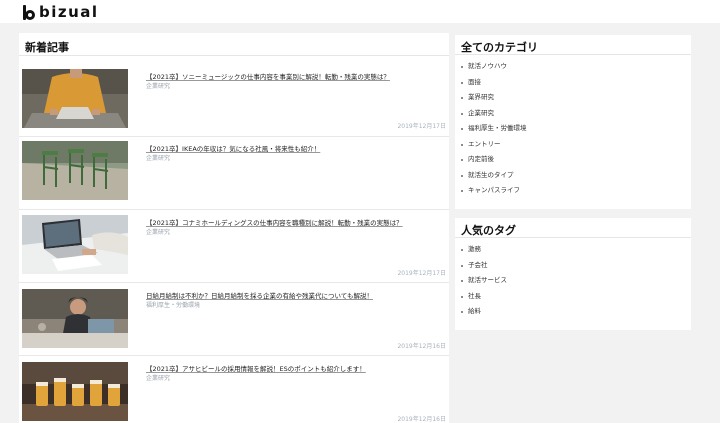 The width and height of the screenshot is (720, 423). Describe the element at coordinates (573, 114) in the screenshot. I see `category-link: 企業研究` at that location.